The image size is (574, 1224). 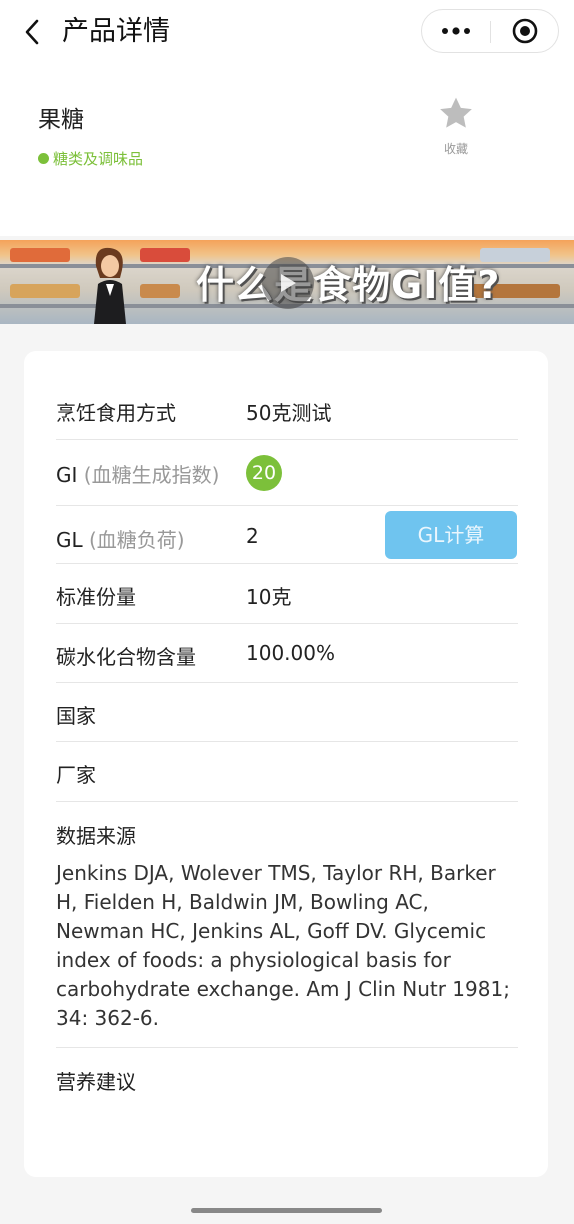 I want to click on back-button, so click(x=32, y=32).